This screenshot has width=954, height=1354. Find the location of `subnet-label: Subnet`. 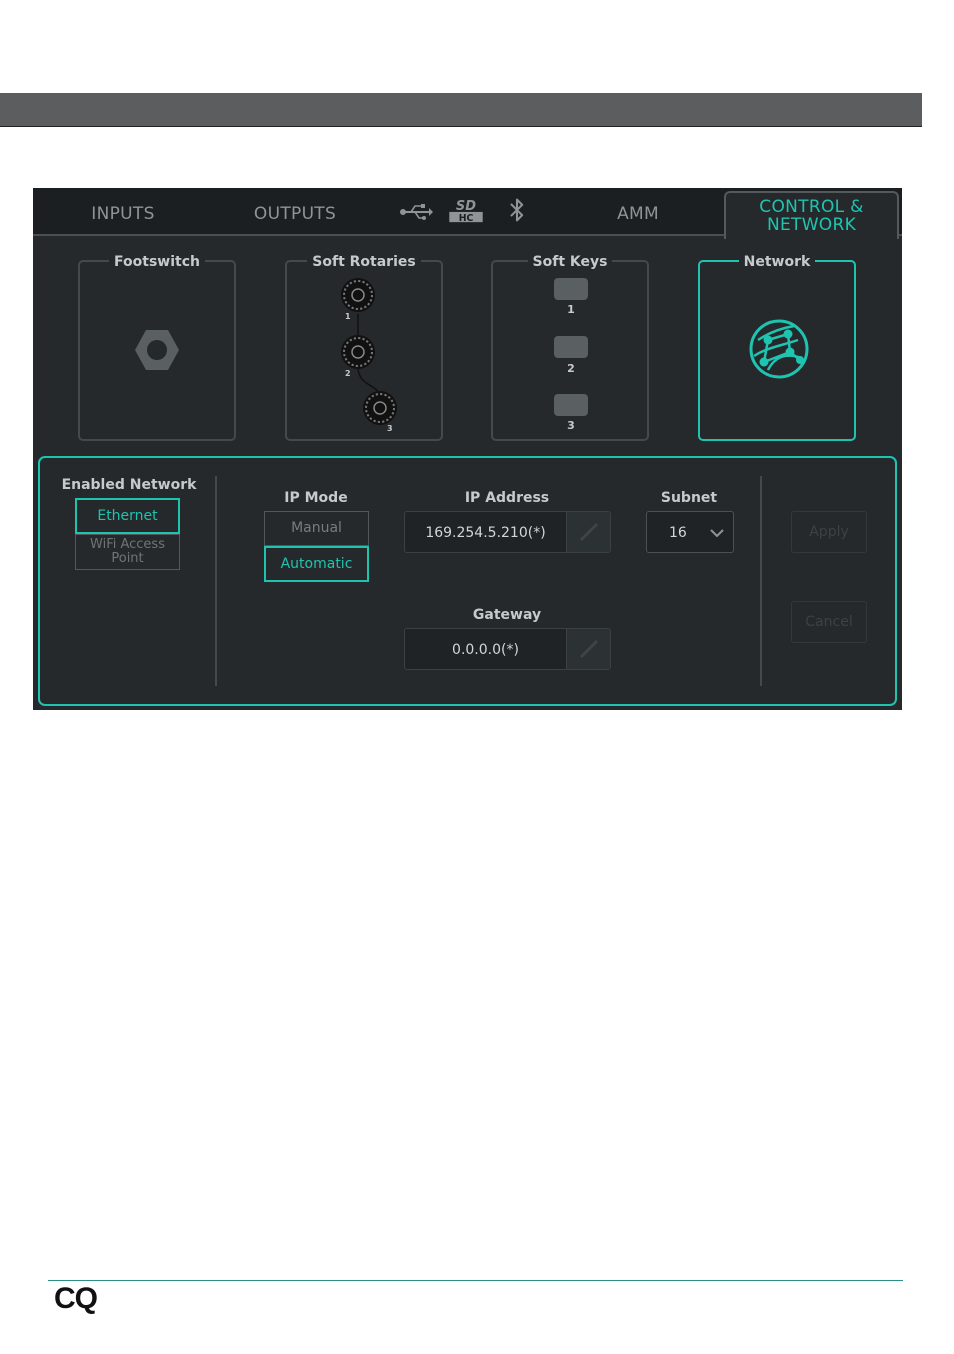

subnet-label: Subnet is located at coordinates (689, 498).